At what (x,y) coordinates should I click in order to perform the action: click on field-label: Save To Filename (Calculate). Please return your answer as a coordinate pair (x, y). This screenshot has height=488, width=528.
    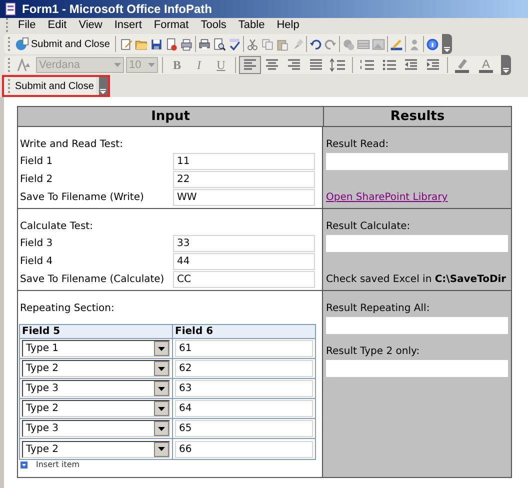
    Looking at the image, I should click on (92, 279).